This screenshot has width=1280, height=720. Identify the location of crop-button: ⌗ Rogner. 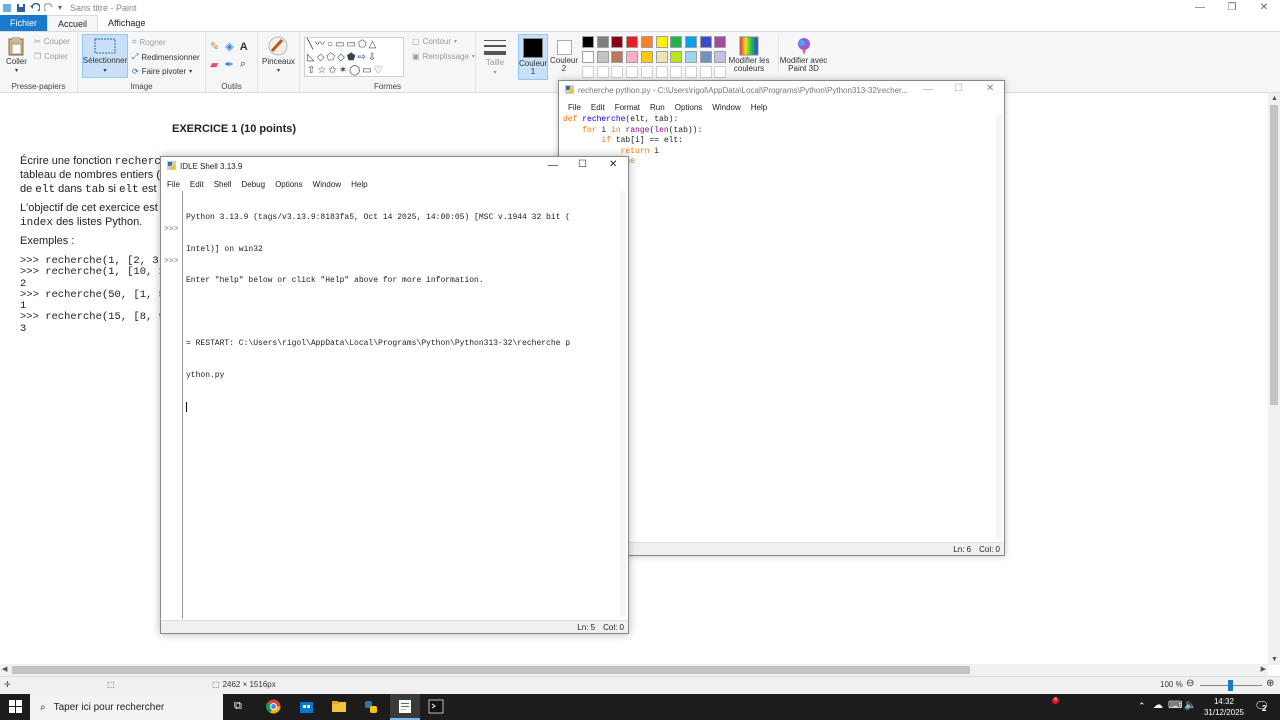
(149, 42).